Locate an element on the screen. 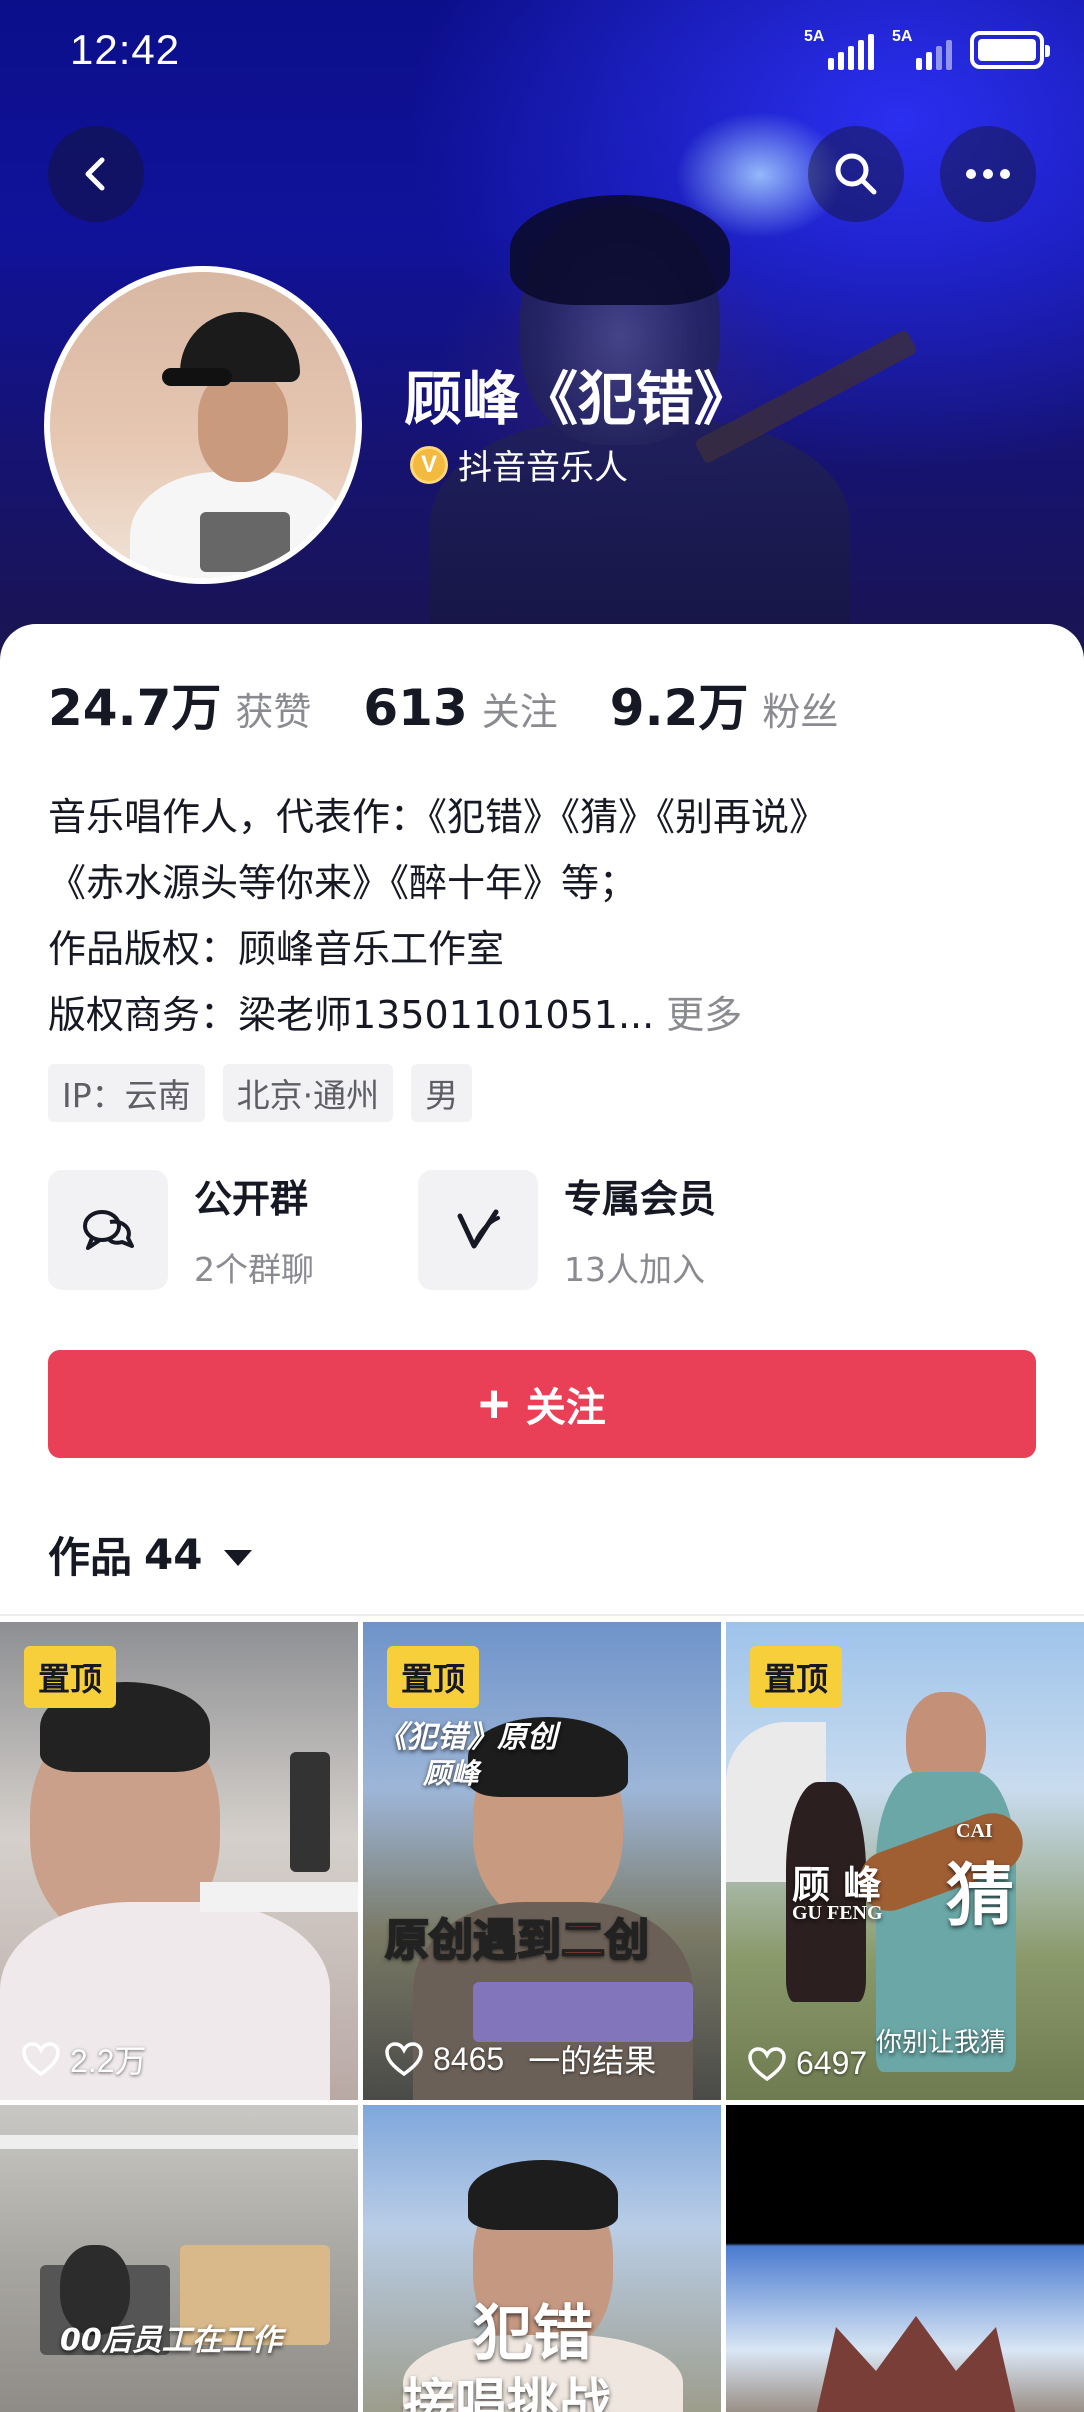 The height and width of the screenshot is (2412, 1084). tab-works: 作品 44 is located at coordinates (150, 1554).